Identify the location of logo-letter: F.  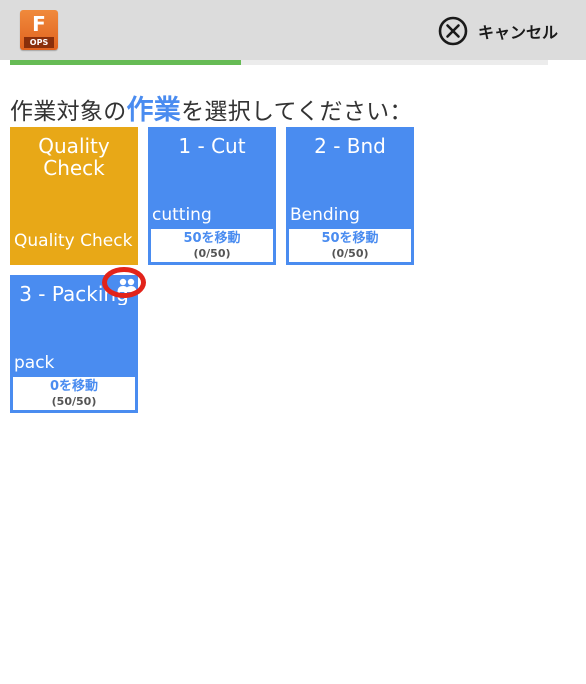
(39, 24).